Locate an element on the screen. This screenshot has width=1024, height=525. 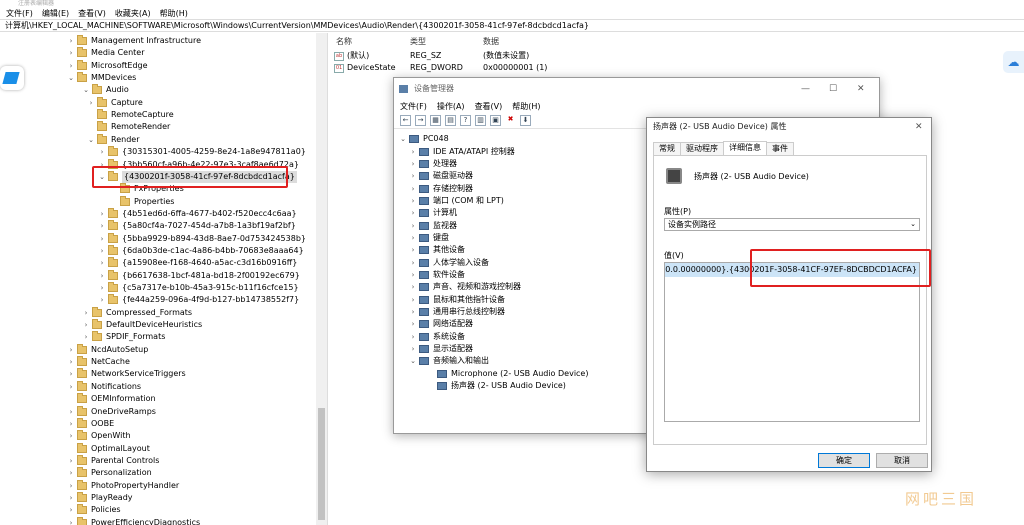
registry-tree-item: › {a15908ee-f168-4640-a5ac-c3d16b0916ff} is located at coordinates (197, 263).